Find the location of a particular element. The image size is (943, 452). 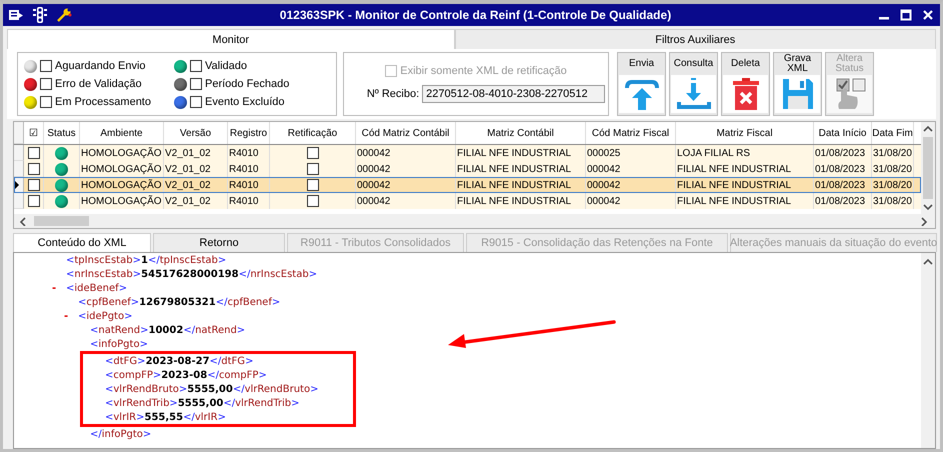

upload-button: Envia is located at coordinates (641, 84).